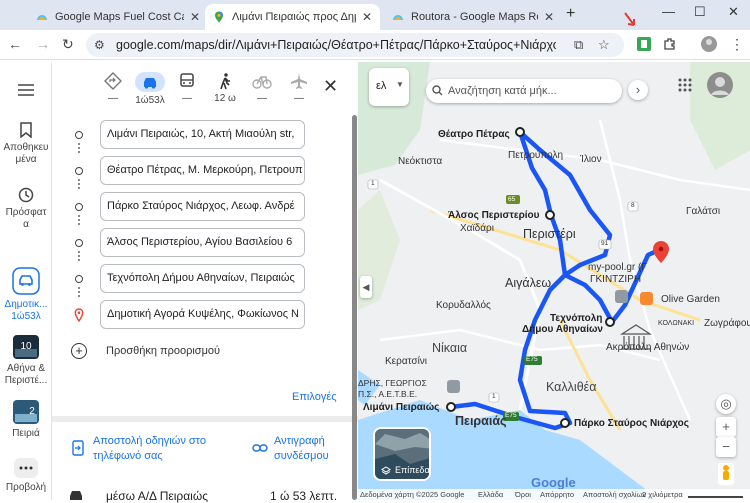  What do you see at coordinates (631, 423) in the screenshot?
I see `map-label: Πάρκο Σταύρος Νιάρχος` at bounding box center [631, 423].